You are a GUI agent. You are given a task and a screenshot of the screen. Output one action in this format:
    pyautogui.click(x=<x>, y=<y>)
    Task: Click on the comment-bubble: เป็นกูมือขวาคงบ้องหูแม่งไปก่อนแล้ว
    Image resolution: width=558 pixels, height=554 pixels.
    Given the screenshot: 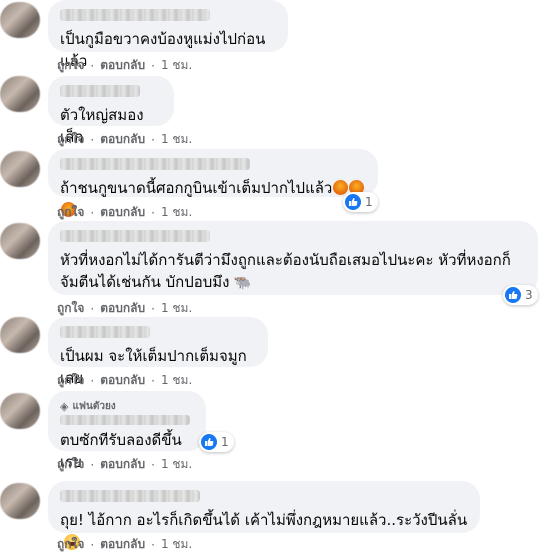 What is the action you would take?
    pyautogui.click(x=168, y=35)
    